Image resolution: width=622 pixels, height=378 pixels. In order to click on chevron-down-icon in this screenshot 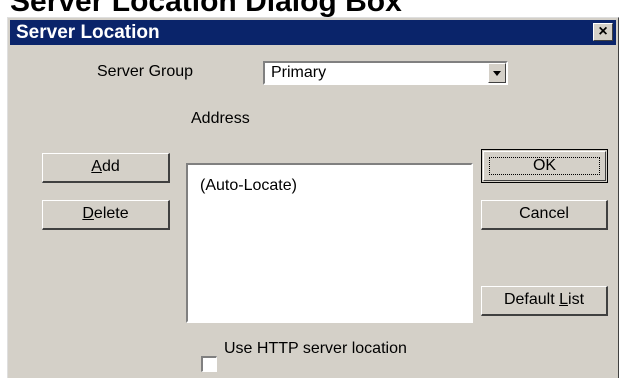, I will do `click(497, 73)`.